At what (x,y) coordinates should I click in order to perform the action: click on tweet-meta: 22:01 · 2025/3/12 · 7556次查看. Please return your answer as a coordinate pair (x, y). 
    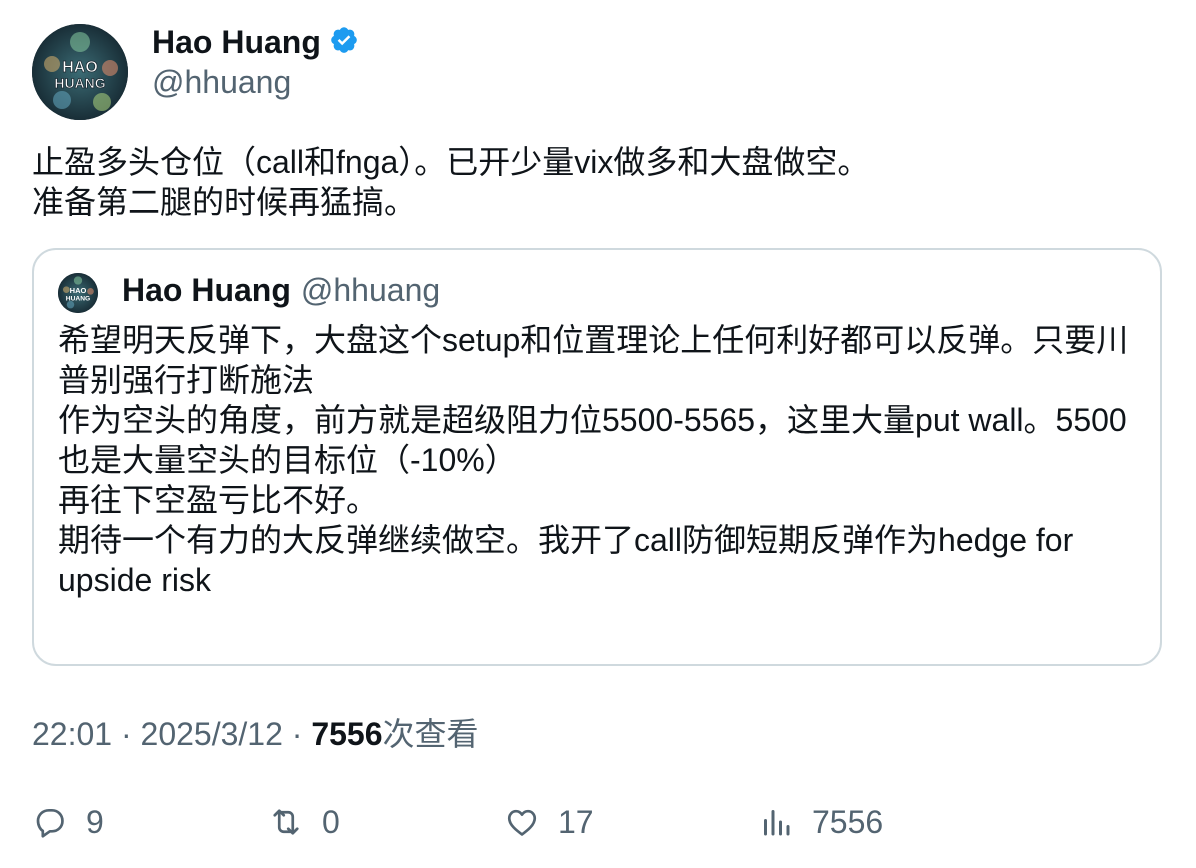
    Looking at the image, I should click on (255, 734).